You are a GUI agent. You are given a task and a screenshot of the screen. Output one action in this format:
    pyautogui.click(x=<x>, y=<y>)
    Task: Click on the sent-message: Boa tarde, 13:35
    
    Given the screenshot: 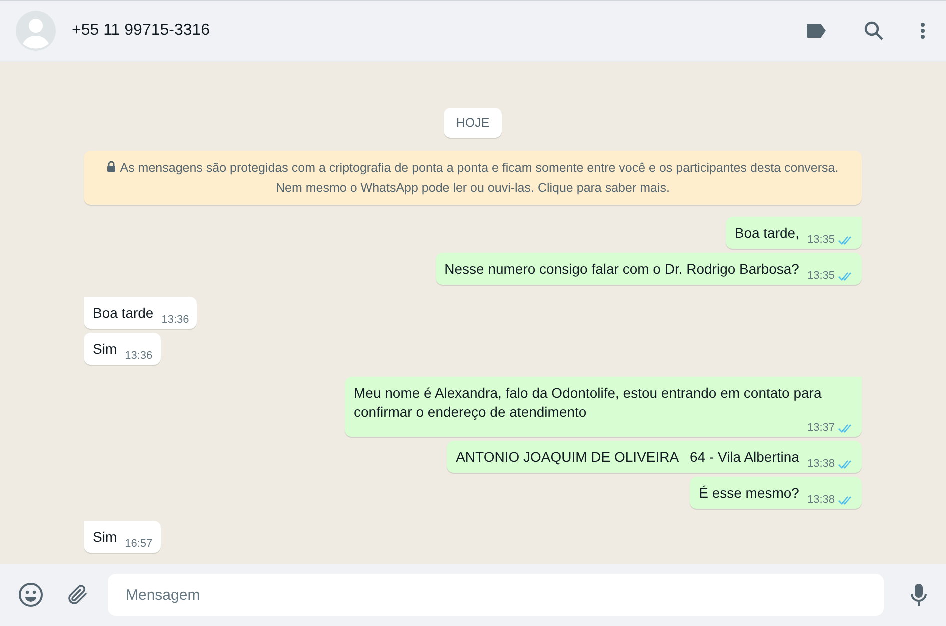 What is the action you would take?
    pyautogui.click(x=794, y=233)
    